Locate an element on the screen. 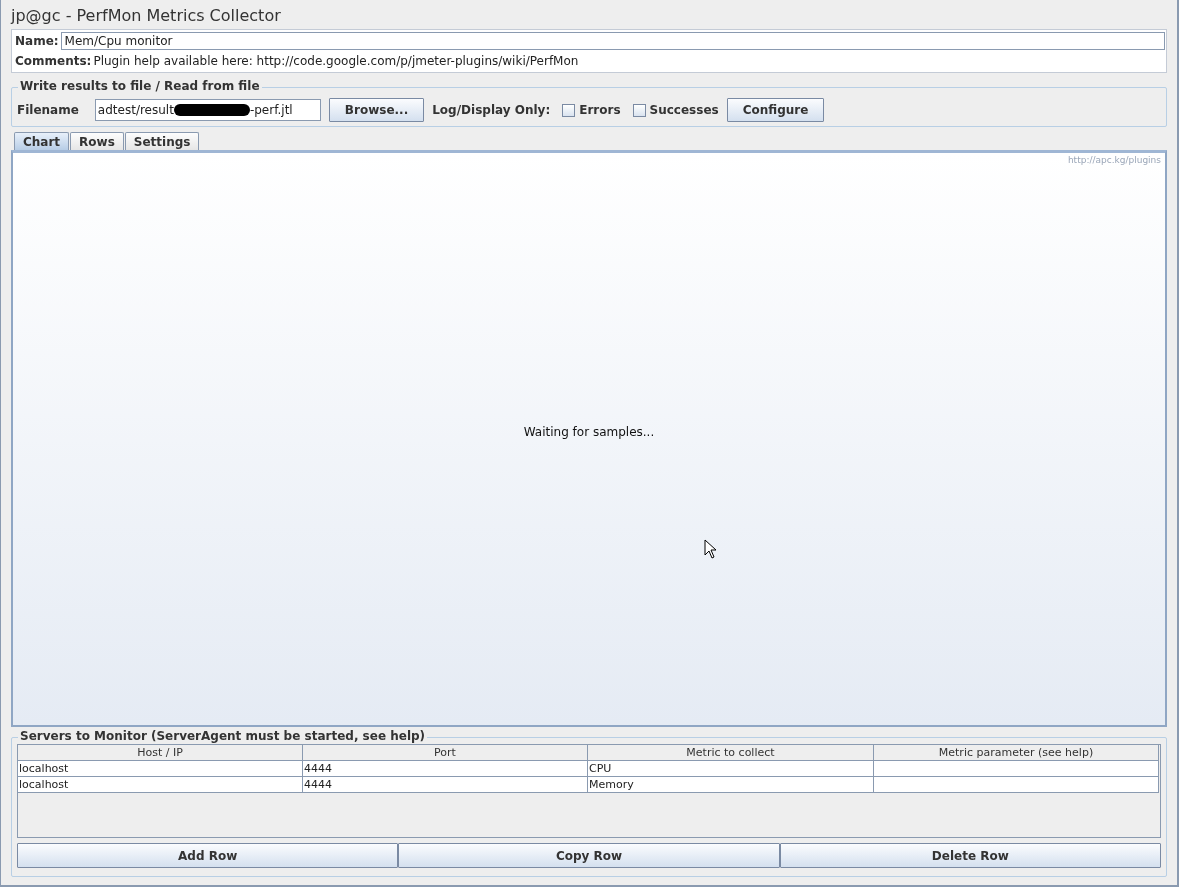  filename-field: adtest/result -perf.jtl is located at coordinates (207, 110).